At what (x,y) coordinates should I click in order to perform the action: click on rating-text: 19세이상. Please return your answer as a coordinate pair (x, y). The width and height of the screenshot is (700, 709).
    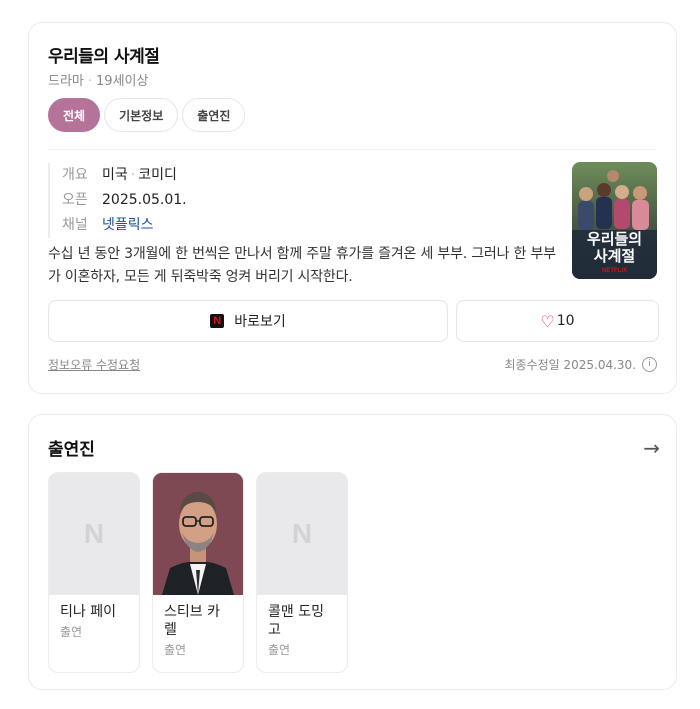
    Looking at the image, I should click on (122, 81).